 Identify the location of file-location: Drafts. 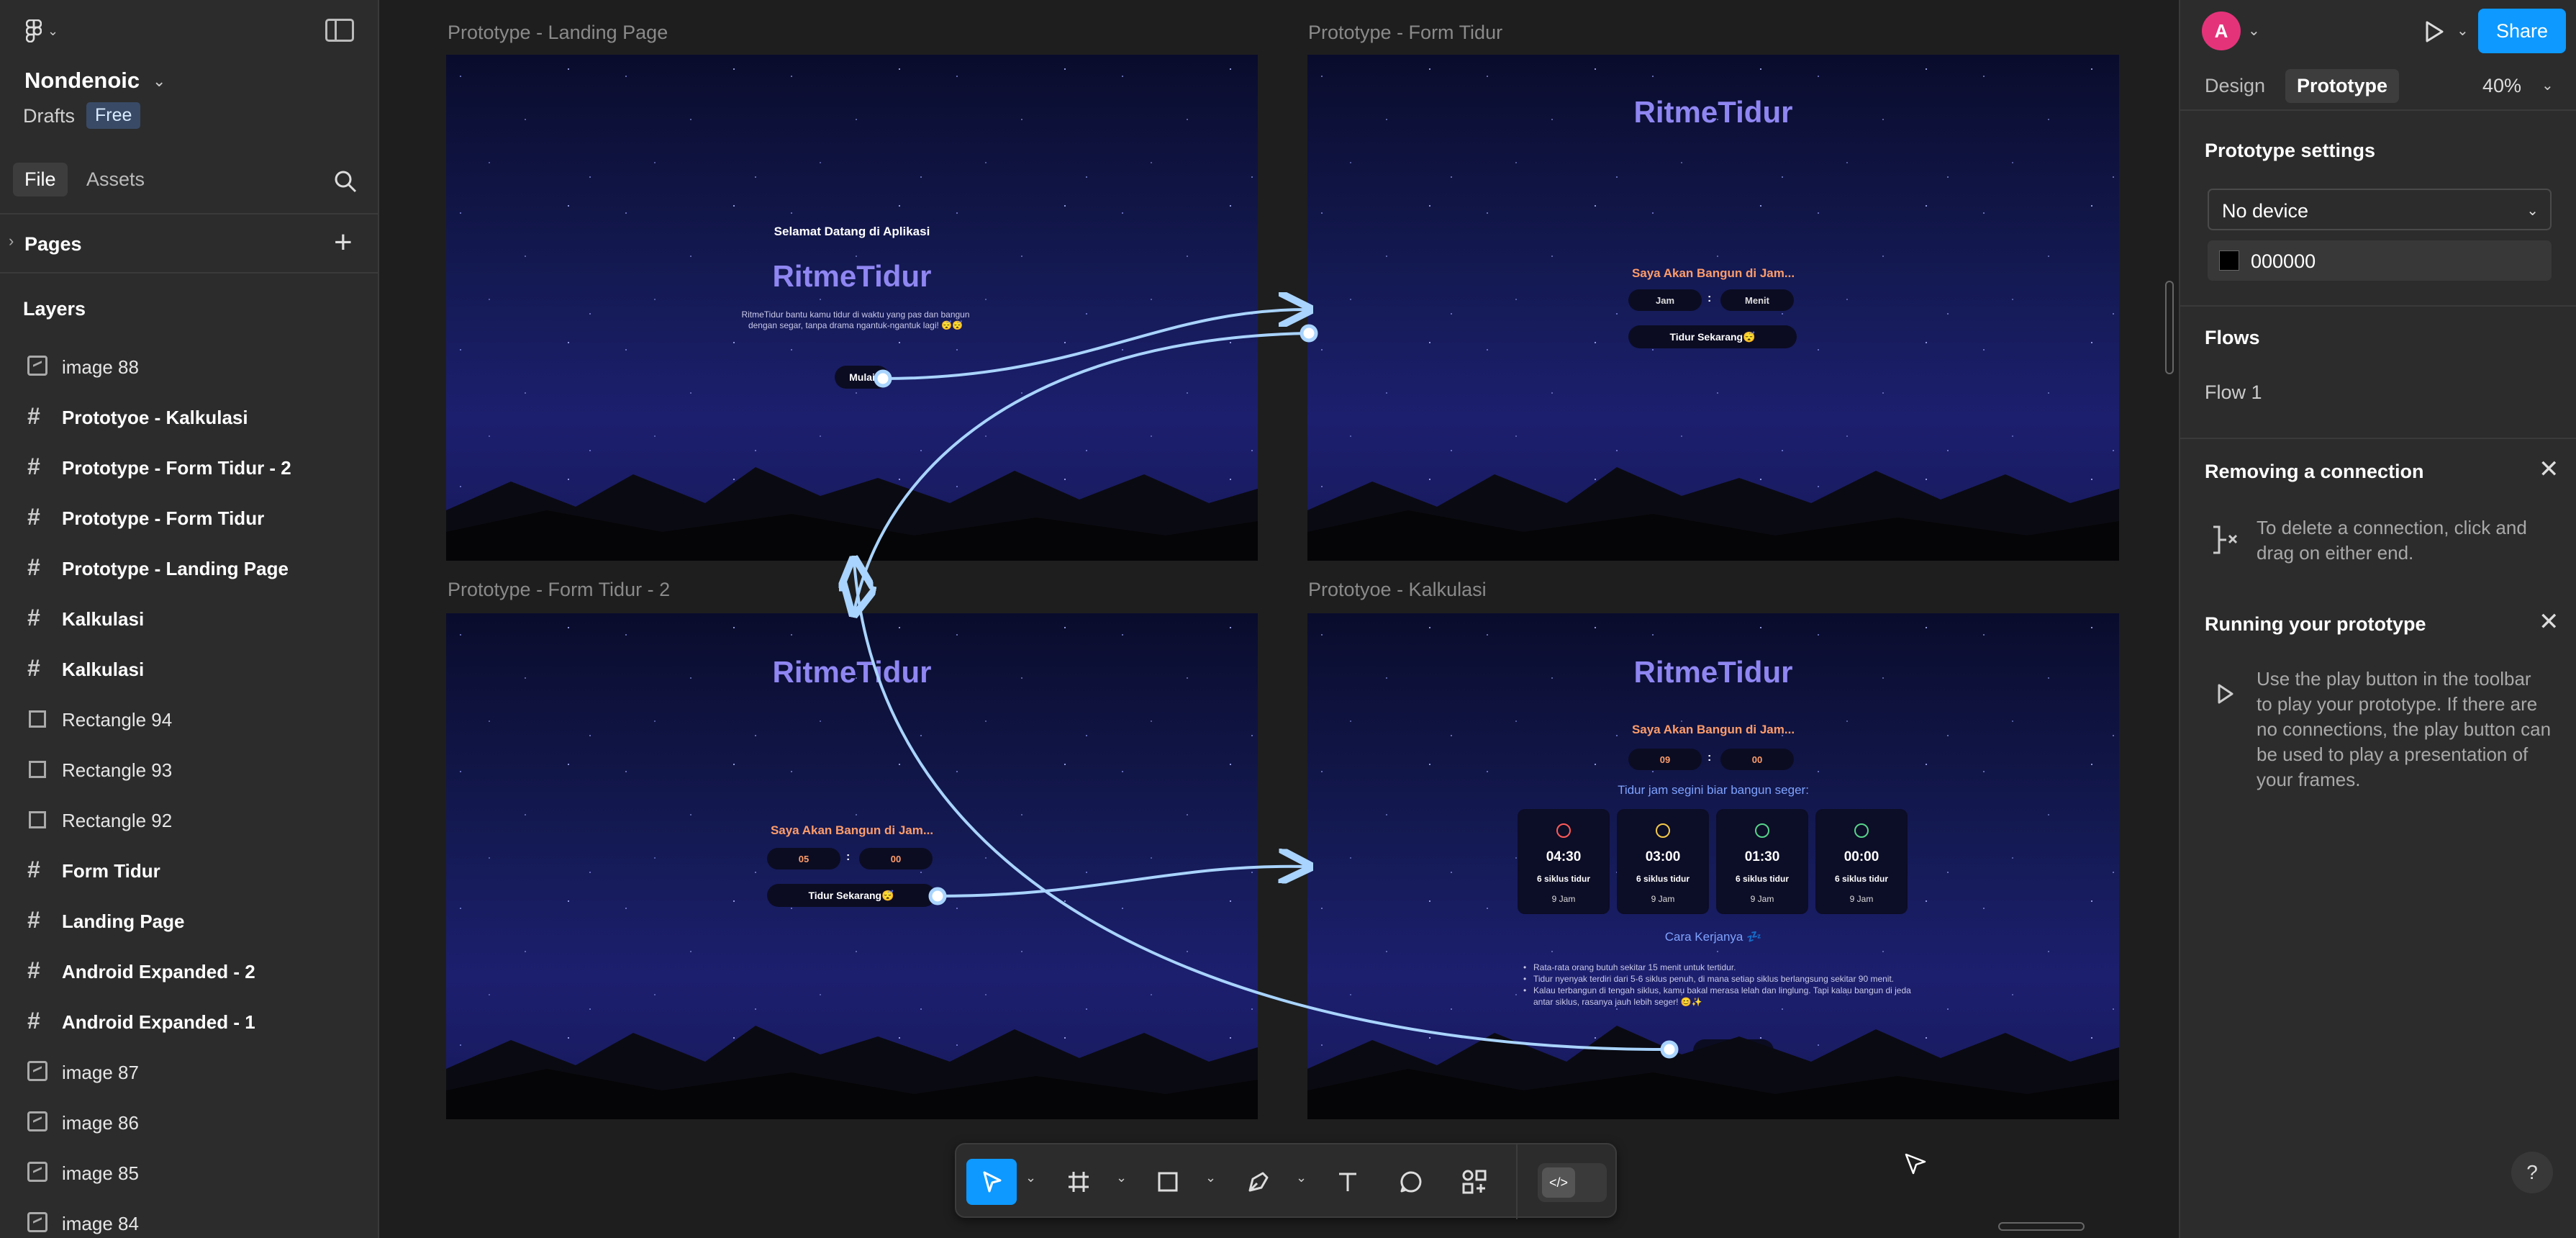
(49, 116).